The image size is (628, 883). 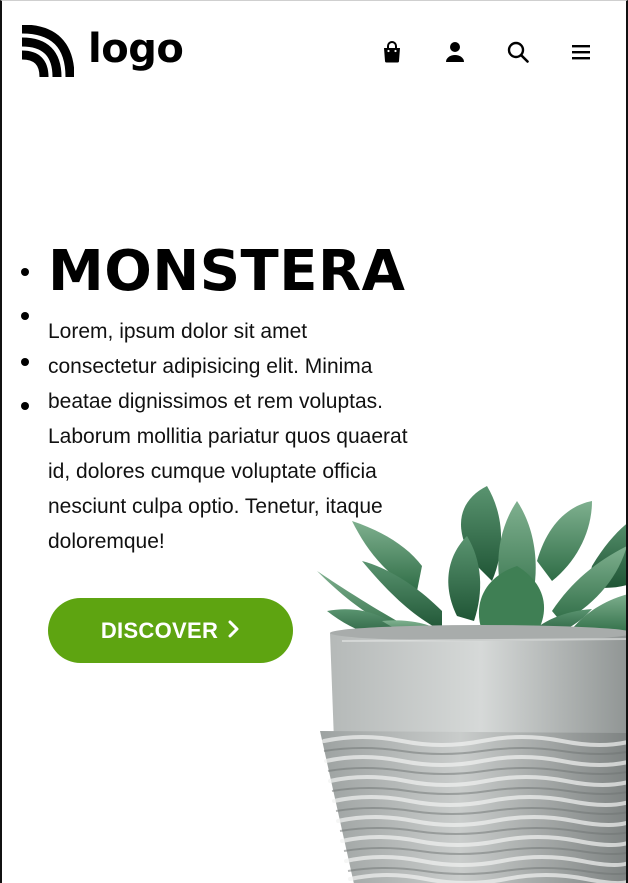 What do you see at coordinates (454, 52) in the screenshot?
I see `user-icon` at bounding box center [454, 52].